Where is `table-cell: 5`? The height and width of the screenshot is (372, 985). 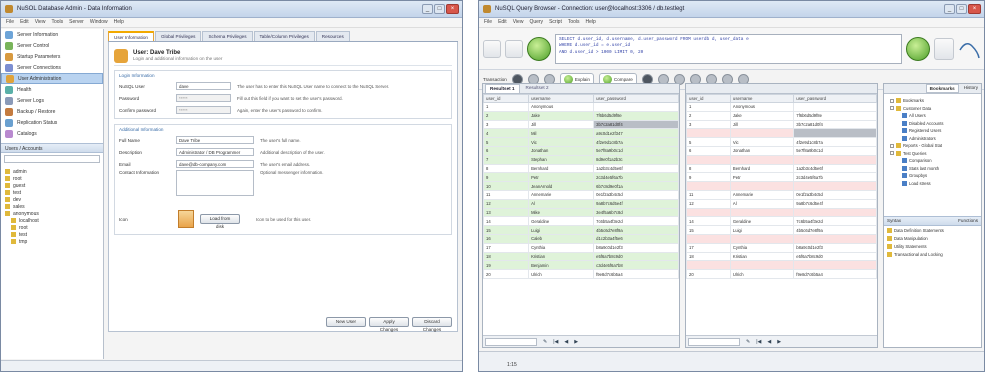 table-cell: 5 is located at coordinates (708, 142).